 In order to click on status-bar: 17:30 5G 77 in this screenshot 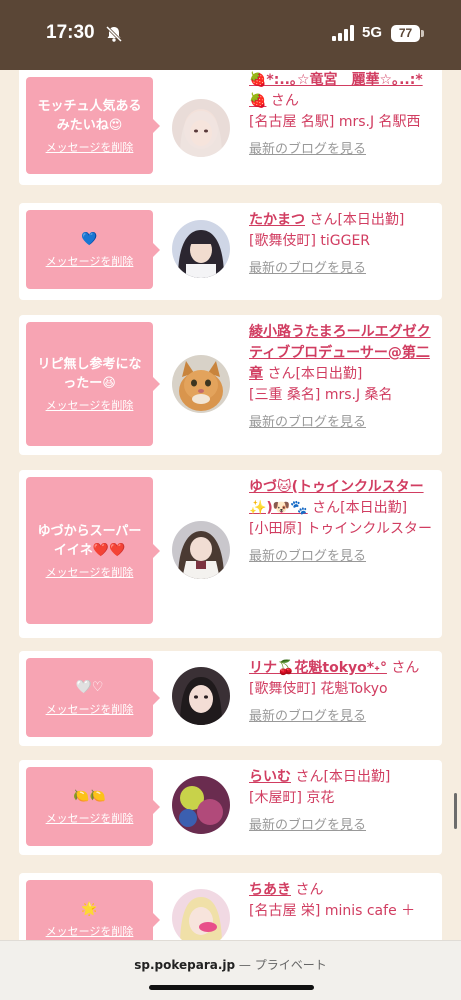, I will do `click(230, 35)`.